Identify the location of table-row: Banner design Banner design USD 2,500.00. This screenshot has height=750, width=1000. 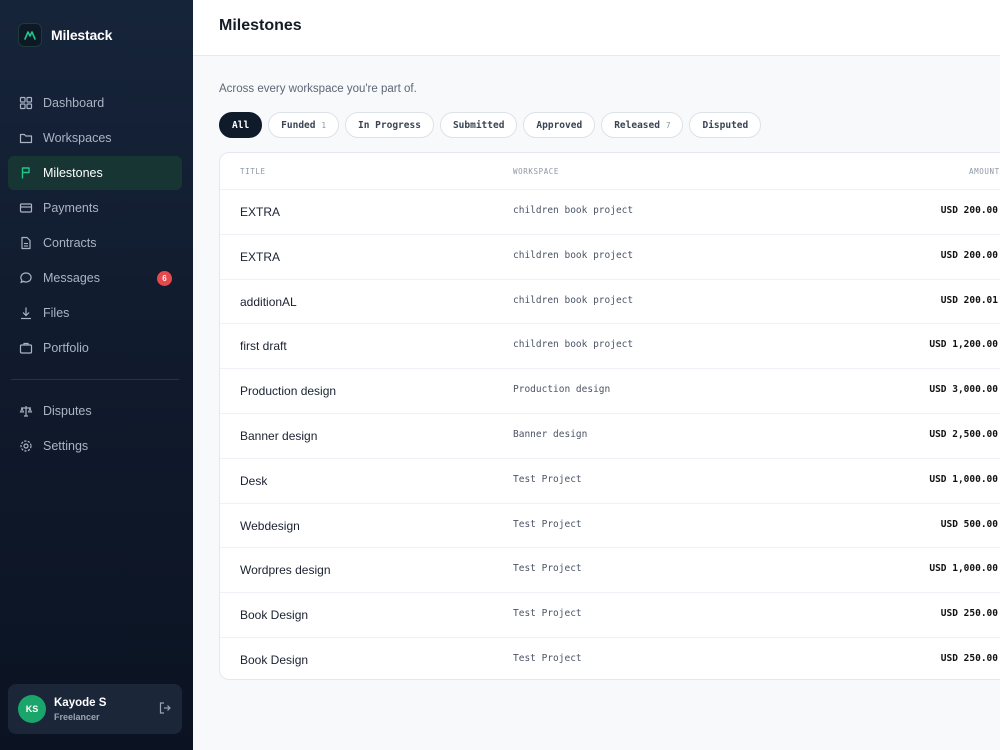
(610, 436).